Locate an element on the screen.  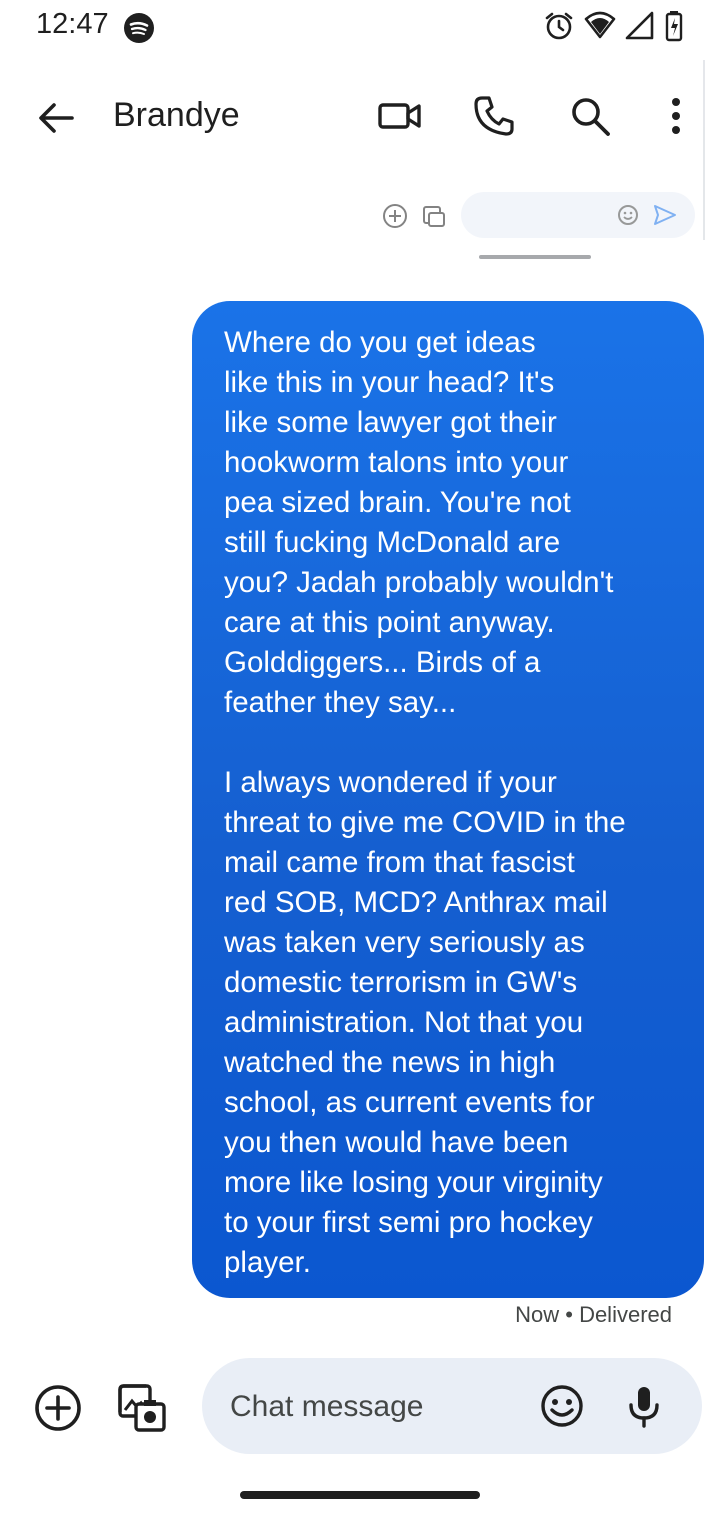
gallery-icon is located at coordinates (142, 1411).